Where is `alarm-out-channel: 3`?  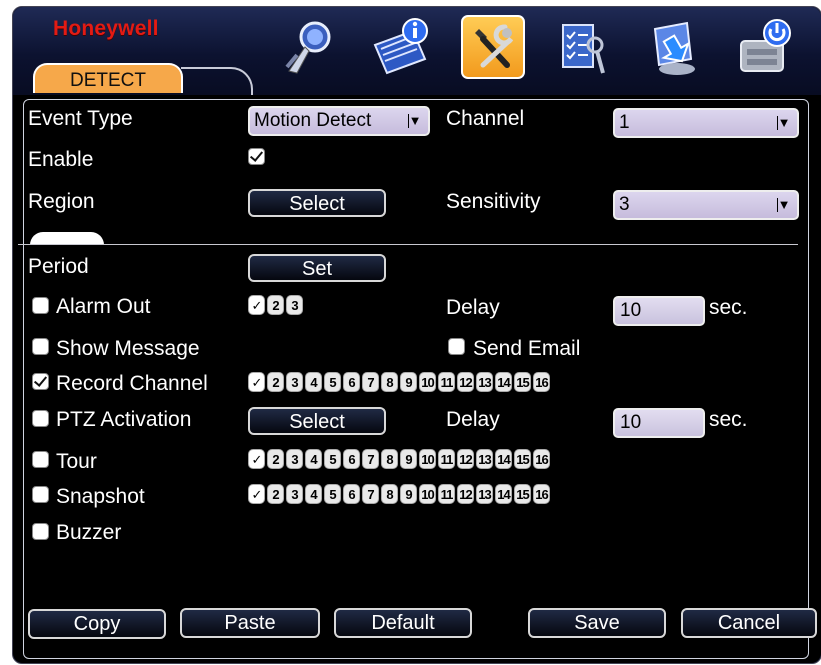
alarm-out-channel: 3 is located at coordinates (294, 305).